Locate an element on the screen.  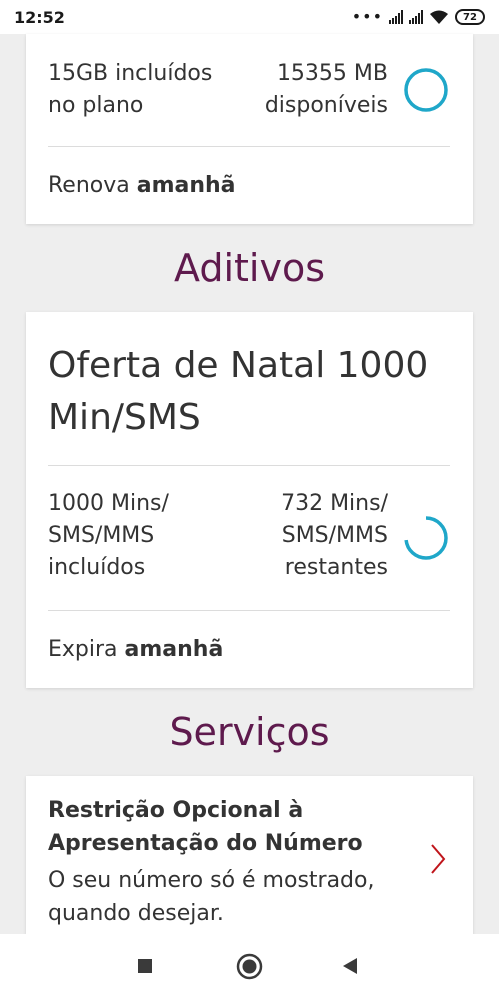
addon-included-text: 1000 Mins/ SMS/MMS incluídos is located at coordinates (108, 535).